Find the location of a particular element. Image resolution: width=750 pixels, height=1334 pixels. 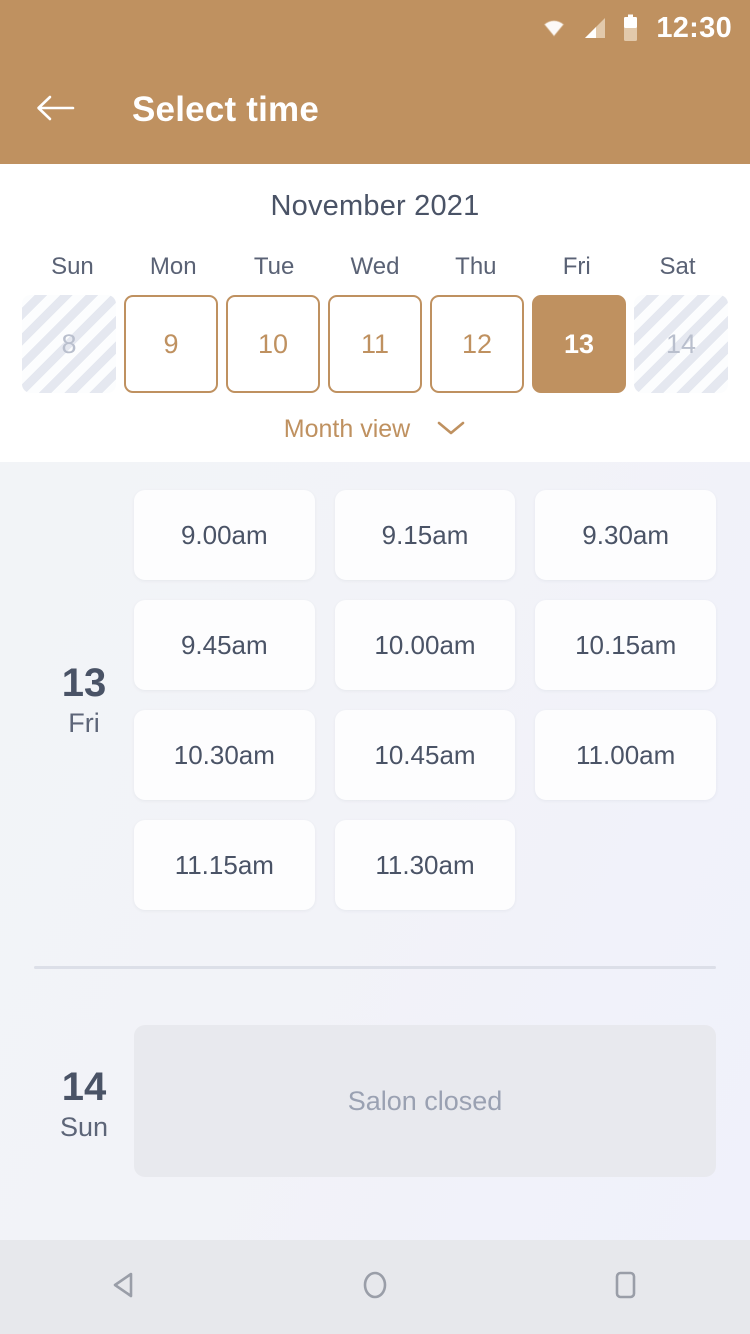

circle-home-icon is located at coordinates (375, 1287).